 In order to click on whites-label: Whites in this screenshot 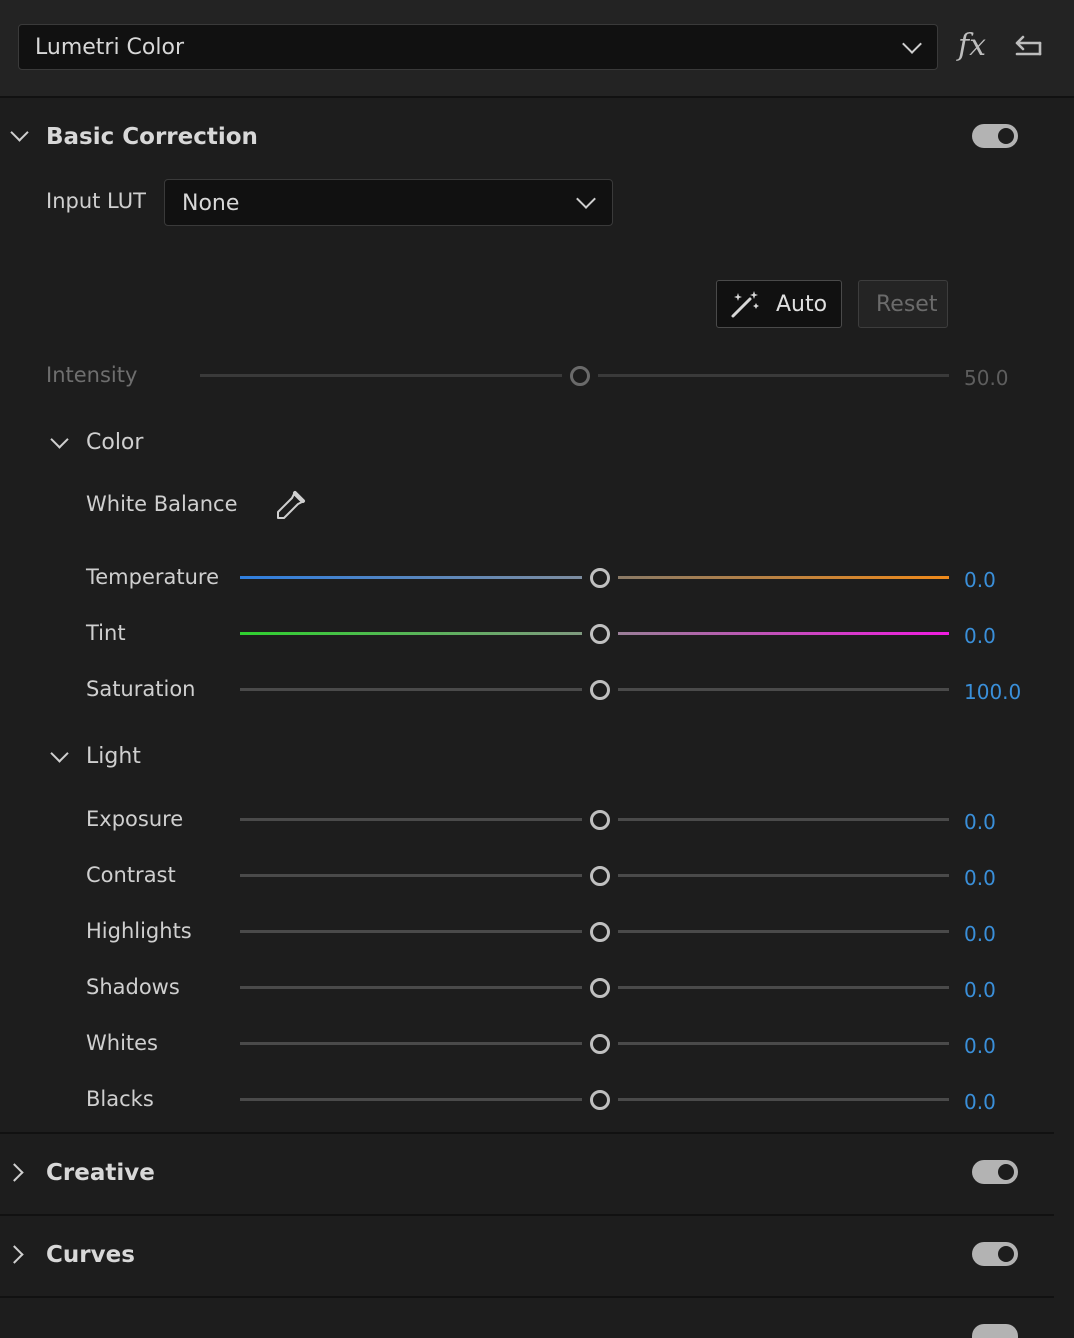, I will do `click(122, 1043)`.